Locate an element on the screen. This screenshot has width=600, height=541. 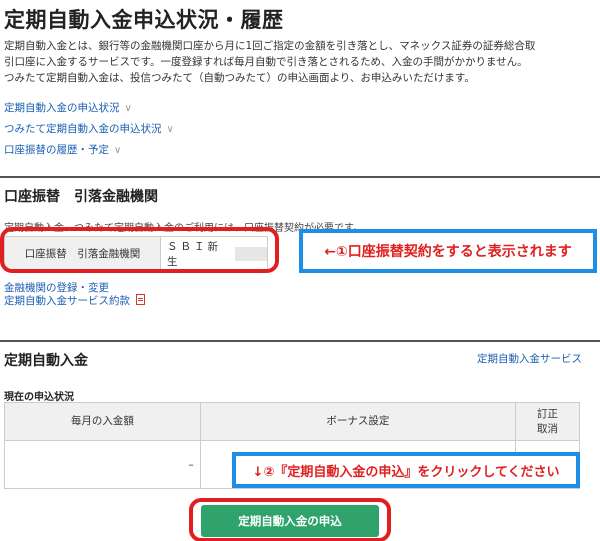
service-link: 定期自動入金サービス is located at coordinates (529, 358).